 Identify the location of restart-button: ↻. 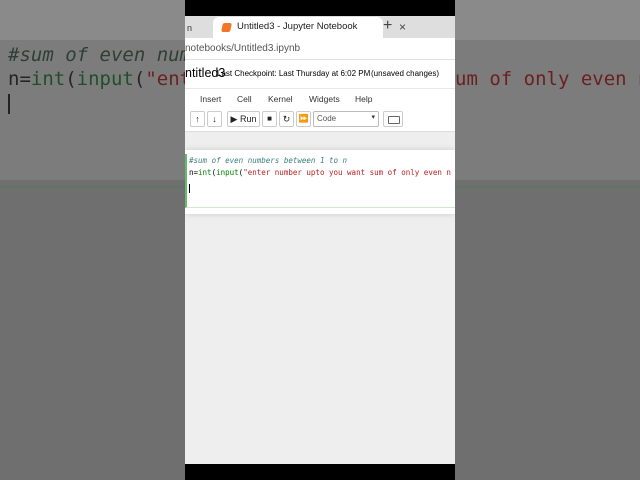
(286, 119).